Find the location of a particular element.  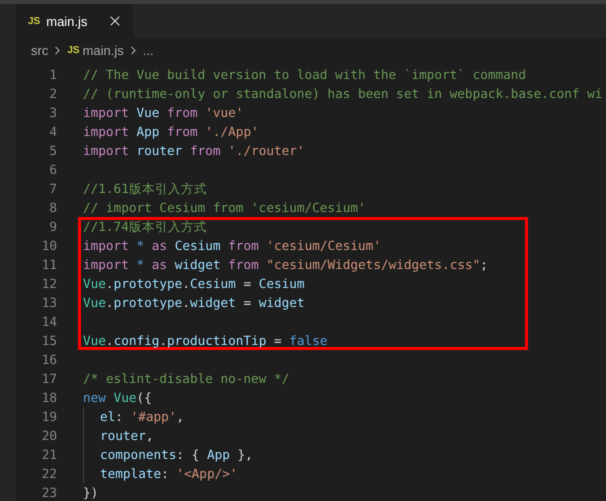

line-number: 9 is located at coordinates (52, 227).